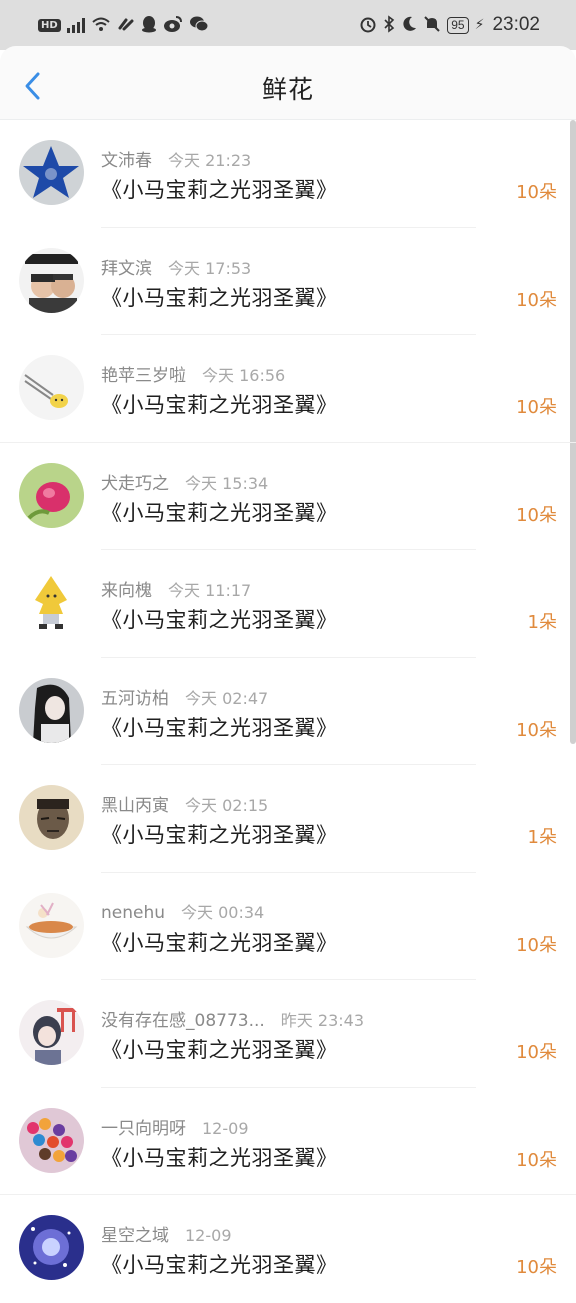 The image size is (576, 1303). I want to click on alarm-icon, so click(368, 25).